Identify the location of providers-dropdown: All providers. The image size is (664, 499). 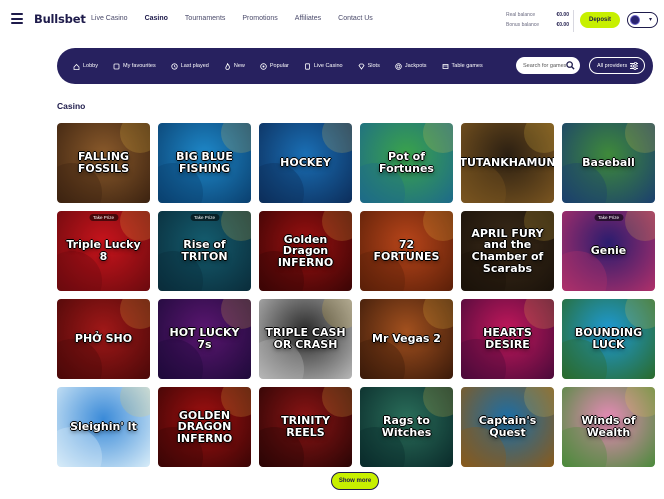
(617, 65).